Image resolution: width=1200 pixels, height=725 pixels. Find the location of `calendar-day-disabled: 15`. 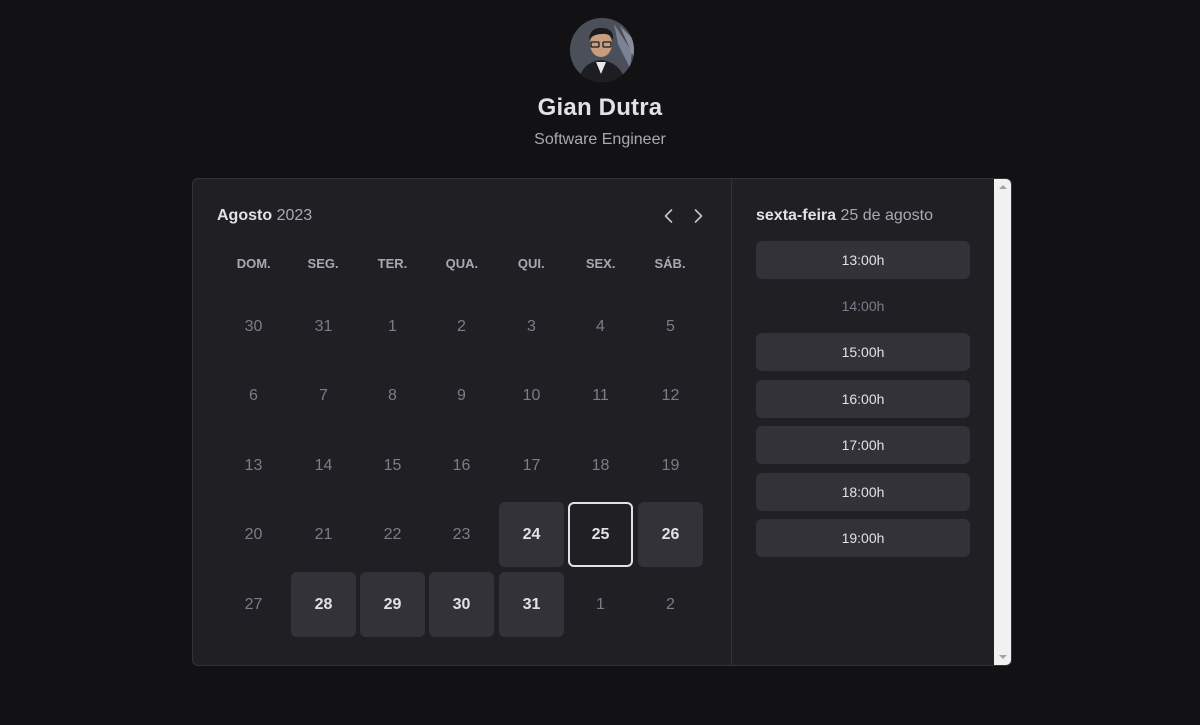

calendar-day-disabled: 15 is located at coordinates (392, 465).